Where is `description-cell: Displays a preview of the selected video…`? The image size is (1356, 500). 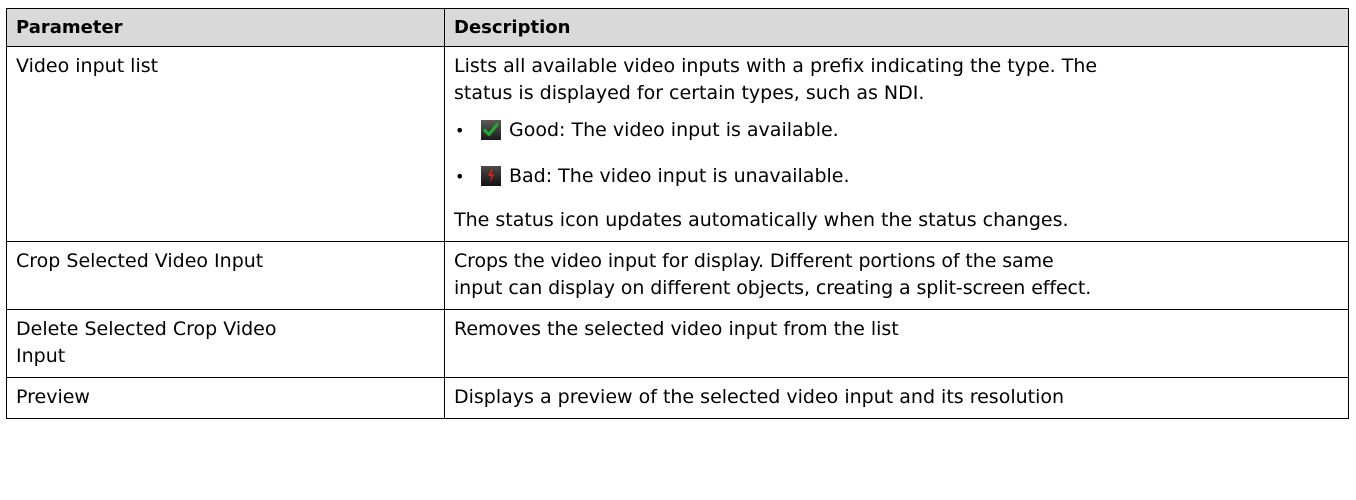
description-cell: Displays a preview of the selected video… is located at coordinates (896, 398).